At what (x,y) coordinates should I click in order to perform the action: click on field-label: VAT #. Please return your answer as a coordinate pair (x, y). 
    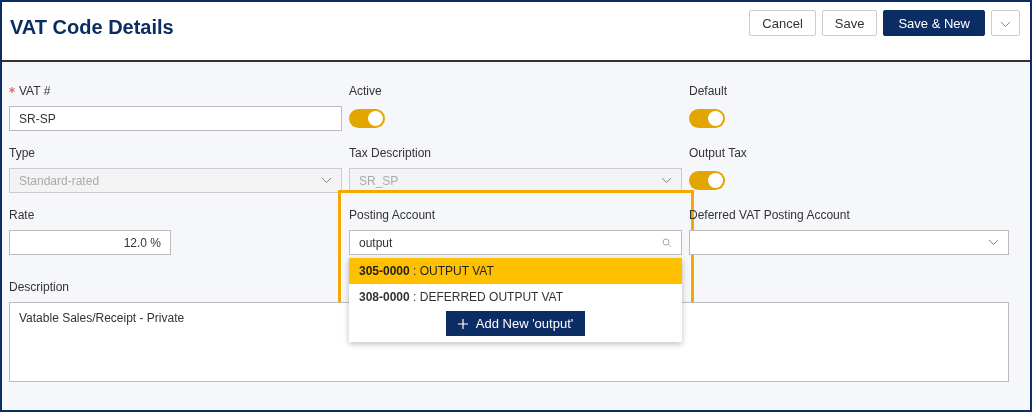
    Looking at the image, I should click on (175, 92).